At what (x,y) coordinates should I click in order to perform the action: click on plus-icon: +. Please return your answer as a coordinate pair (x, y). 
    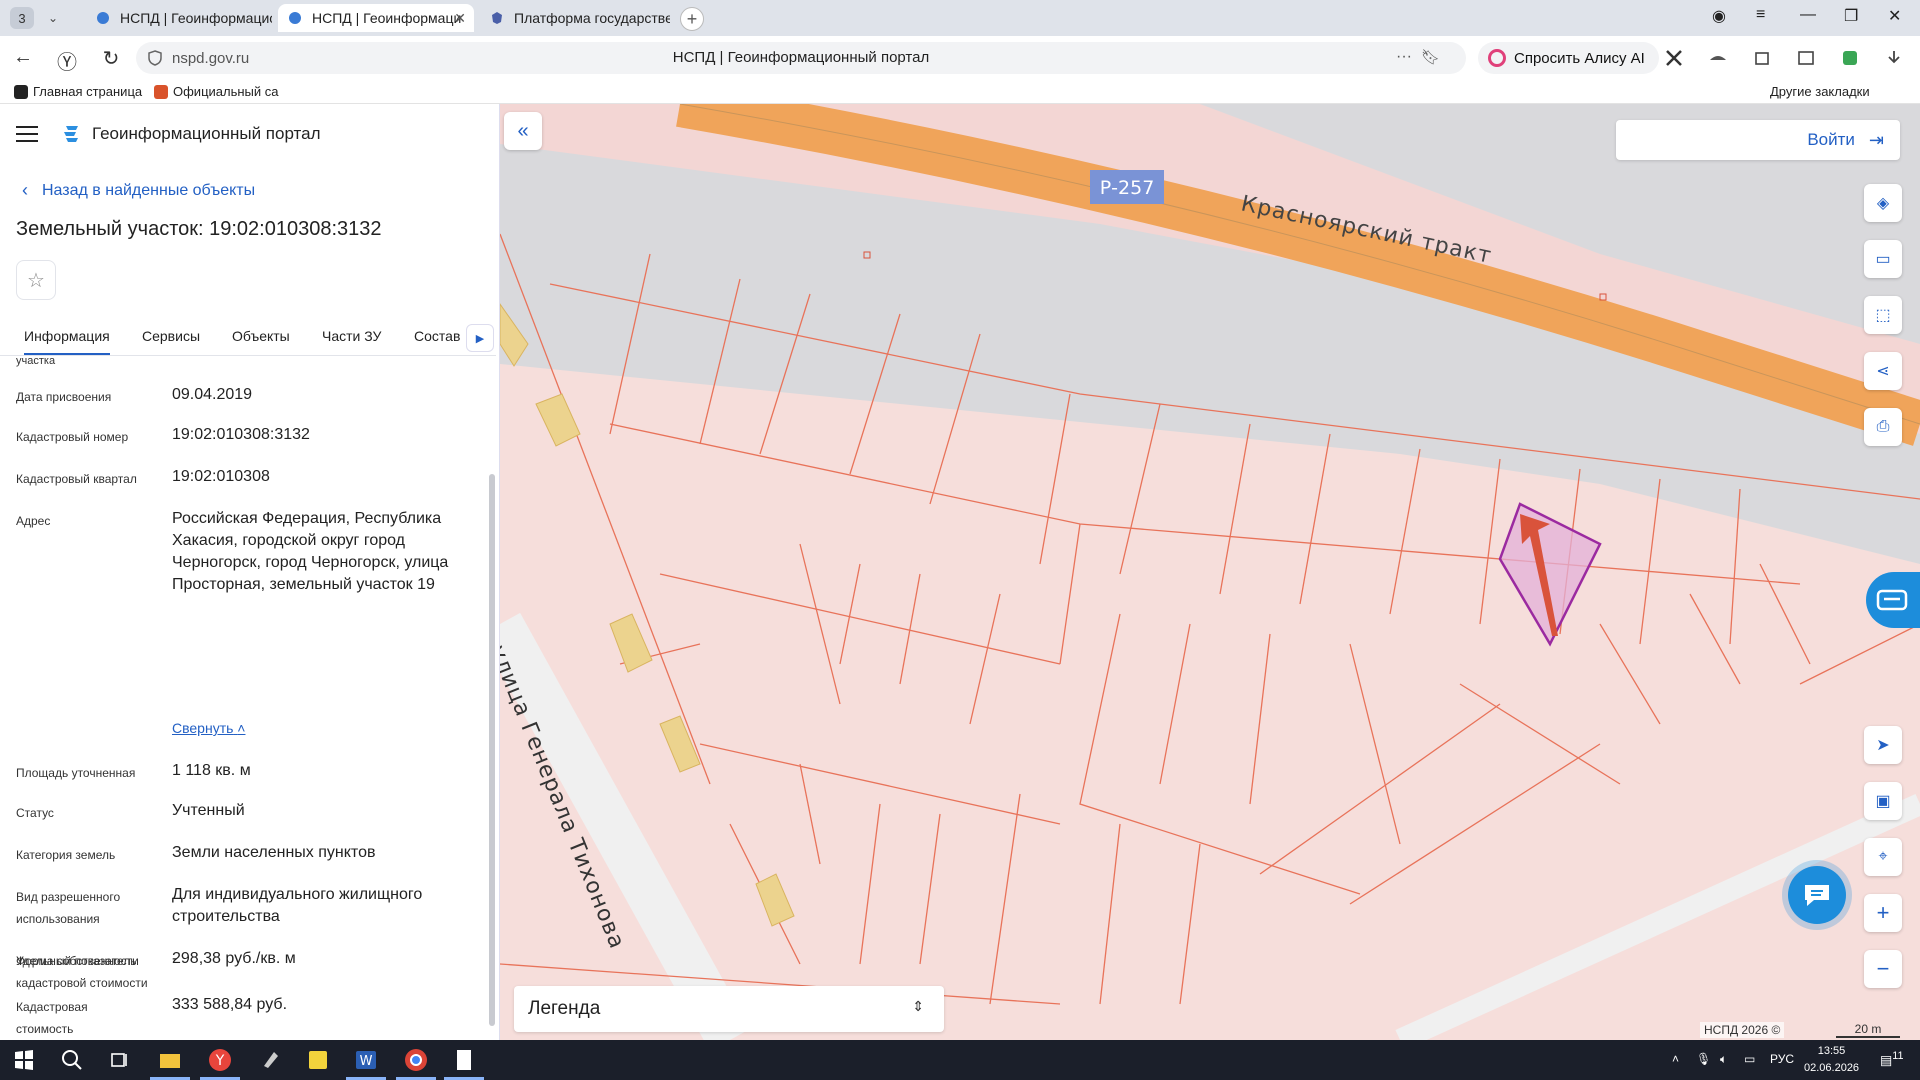
    Looking at the image, I should click on (1883, 912).